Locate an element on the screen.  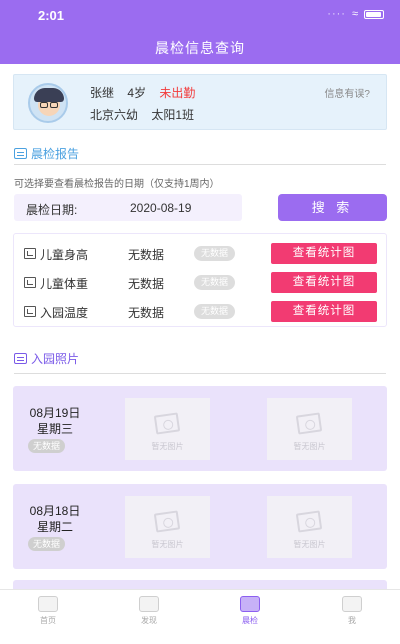
tab-profile: 我 is located at coordinates (352, 611).